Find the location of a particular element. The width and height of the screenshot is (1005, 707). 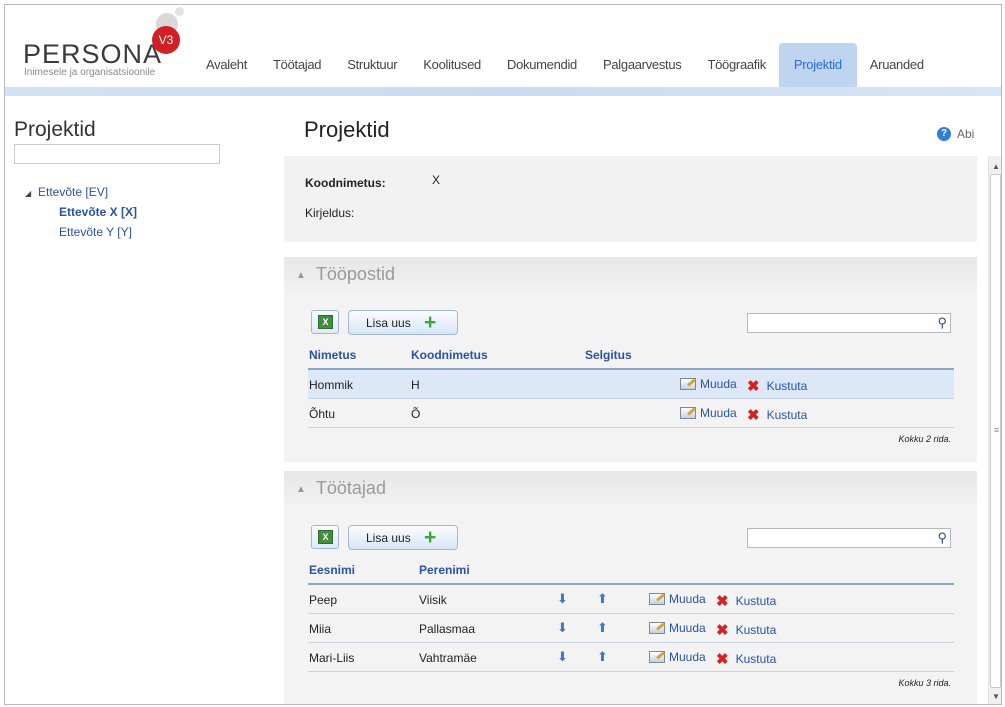

help-icon: ? is located at coordinates (944, 134).